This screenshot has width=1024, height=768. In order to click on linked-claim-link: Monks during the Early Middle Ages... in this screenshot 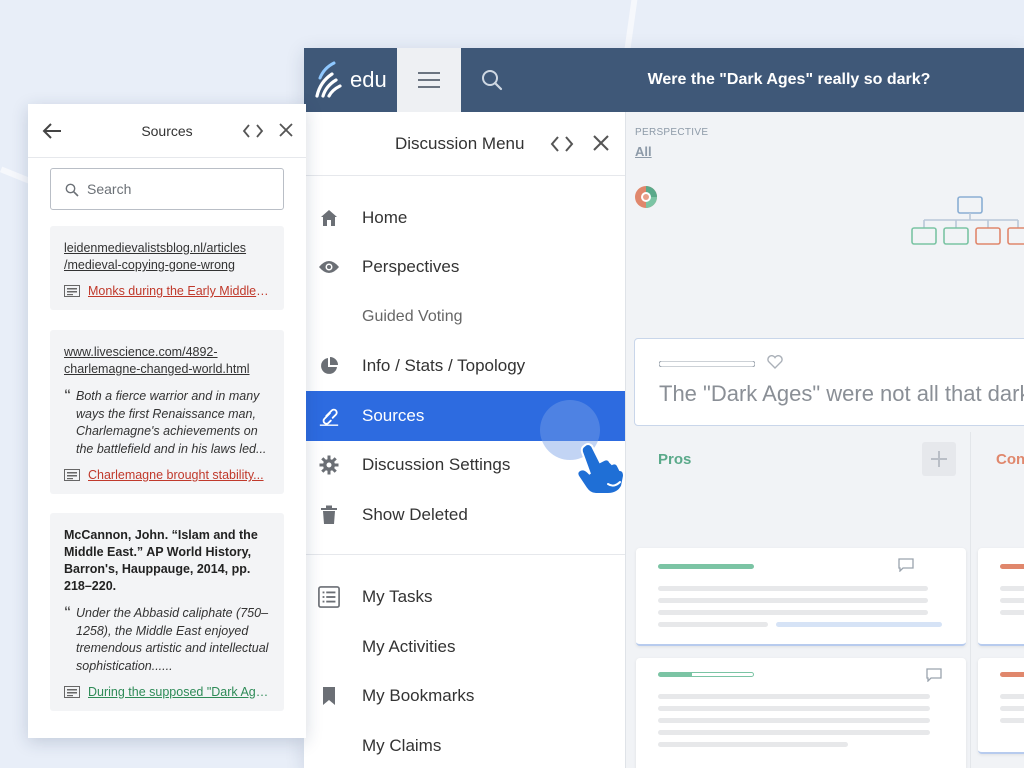, I will do `click(167, 291)`.